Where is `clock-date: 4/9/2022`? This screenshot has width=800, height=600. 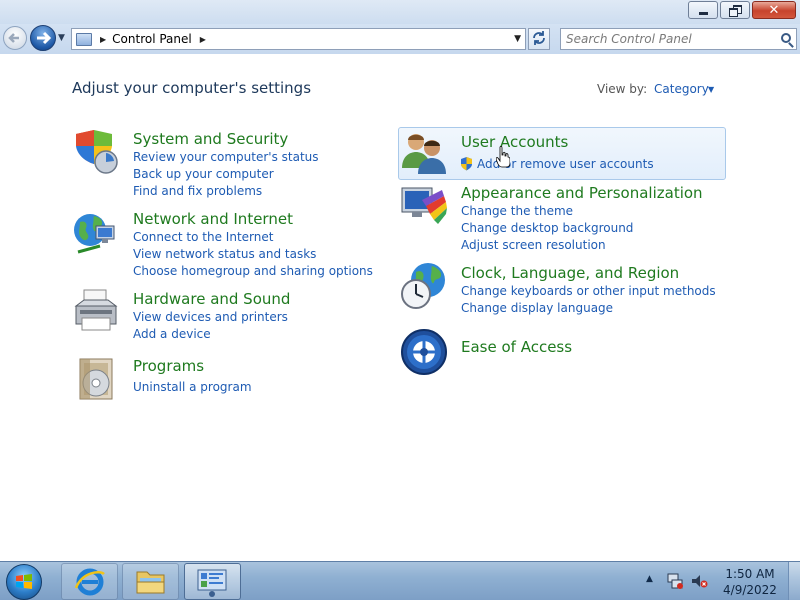 clock-date: 4/9/2022 is located at coordinates (750, 590).